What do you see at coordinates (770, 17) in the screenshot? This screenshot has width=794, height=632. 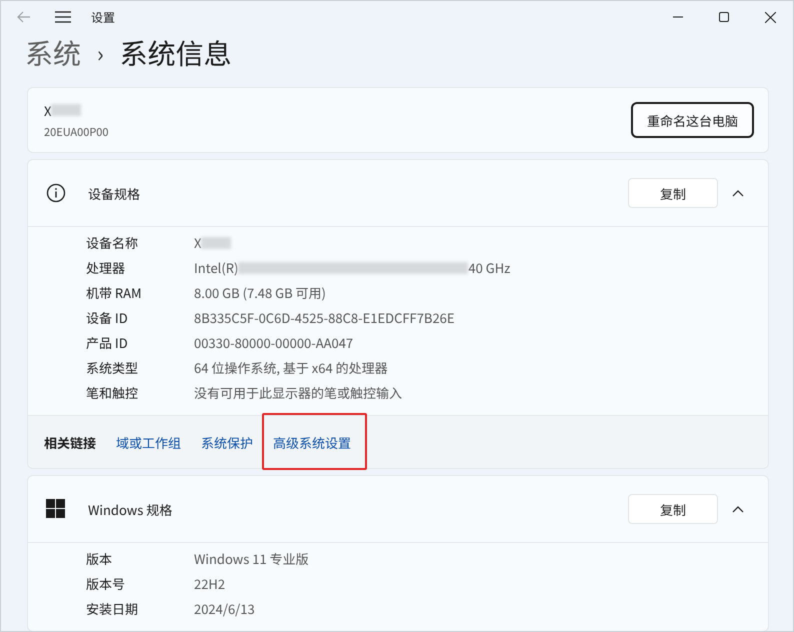 I see `close-icon` at bounding box center [770, 17].